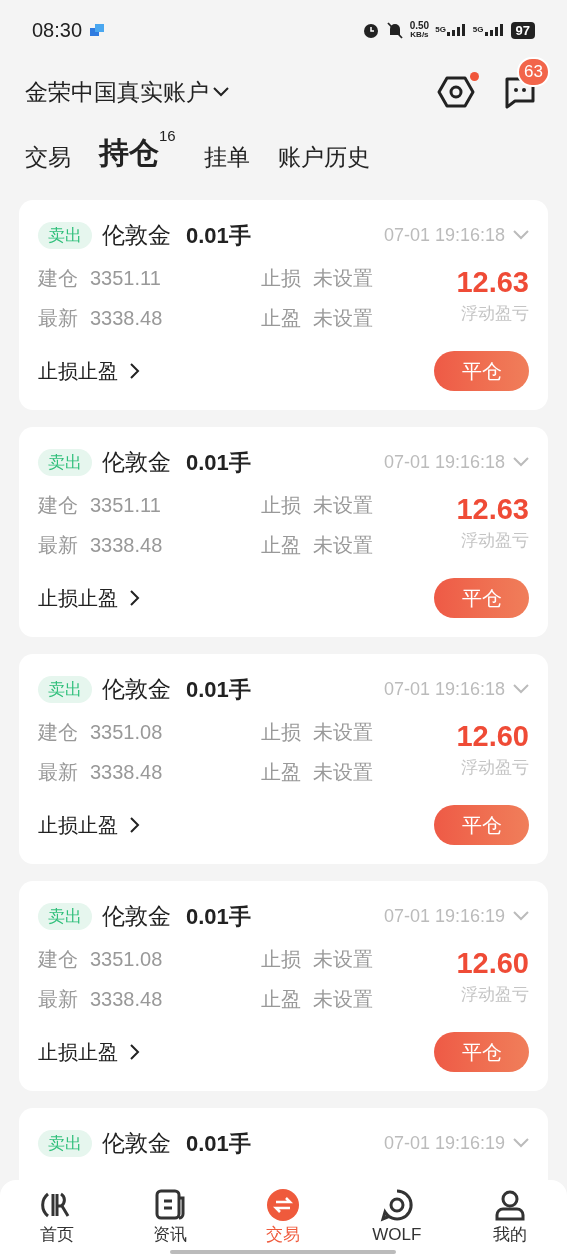  I want to click on tab: 挂单, so click(226, 157).